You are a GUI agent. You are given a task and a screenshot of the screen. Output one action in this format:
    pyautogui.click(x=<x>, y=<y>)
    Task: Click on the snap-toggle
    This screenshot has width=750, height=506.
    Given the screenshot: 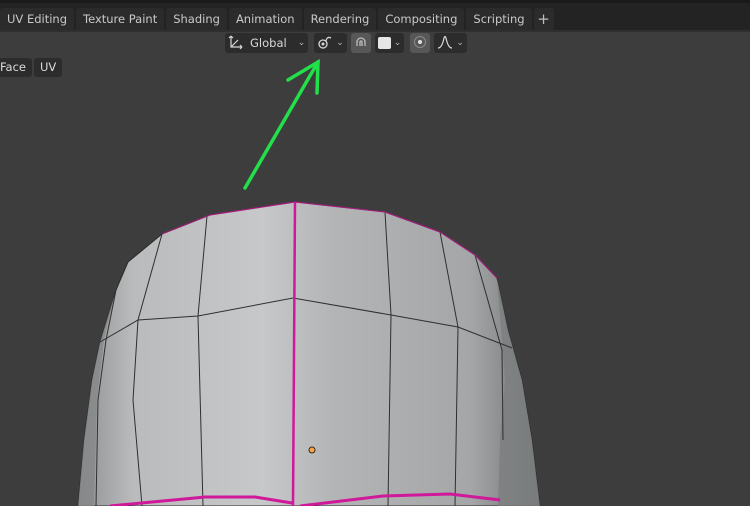 What is the action you would take?
    pyautogui.click(x=360, y=43)
    